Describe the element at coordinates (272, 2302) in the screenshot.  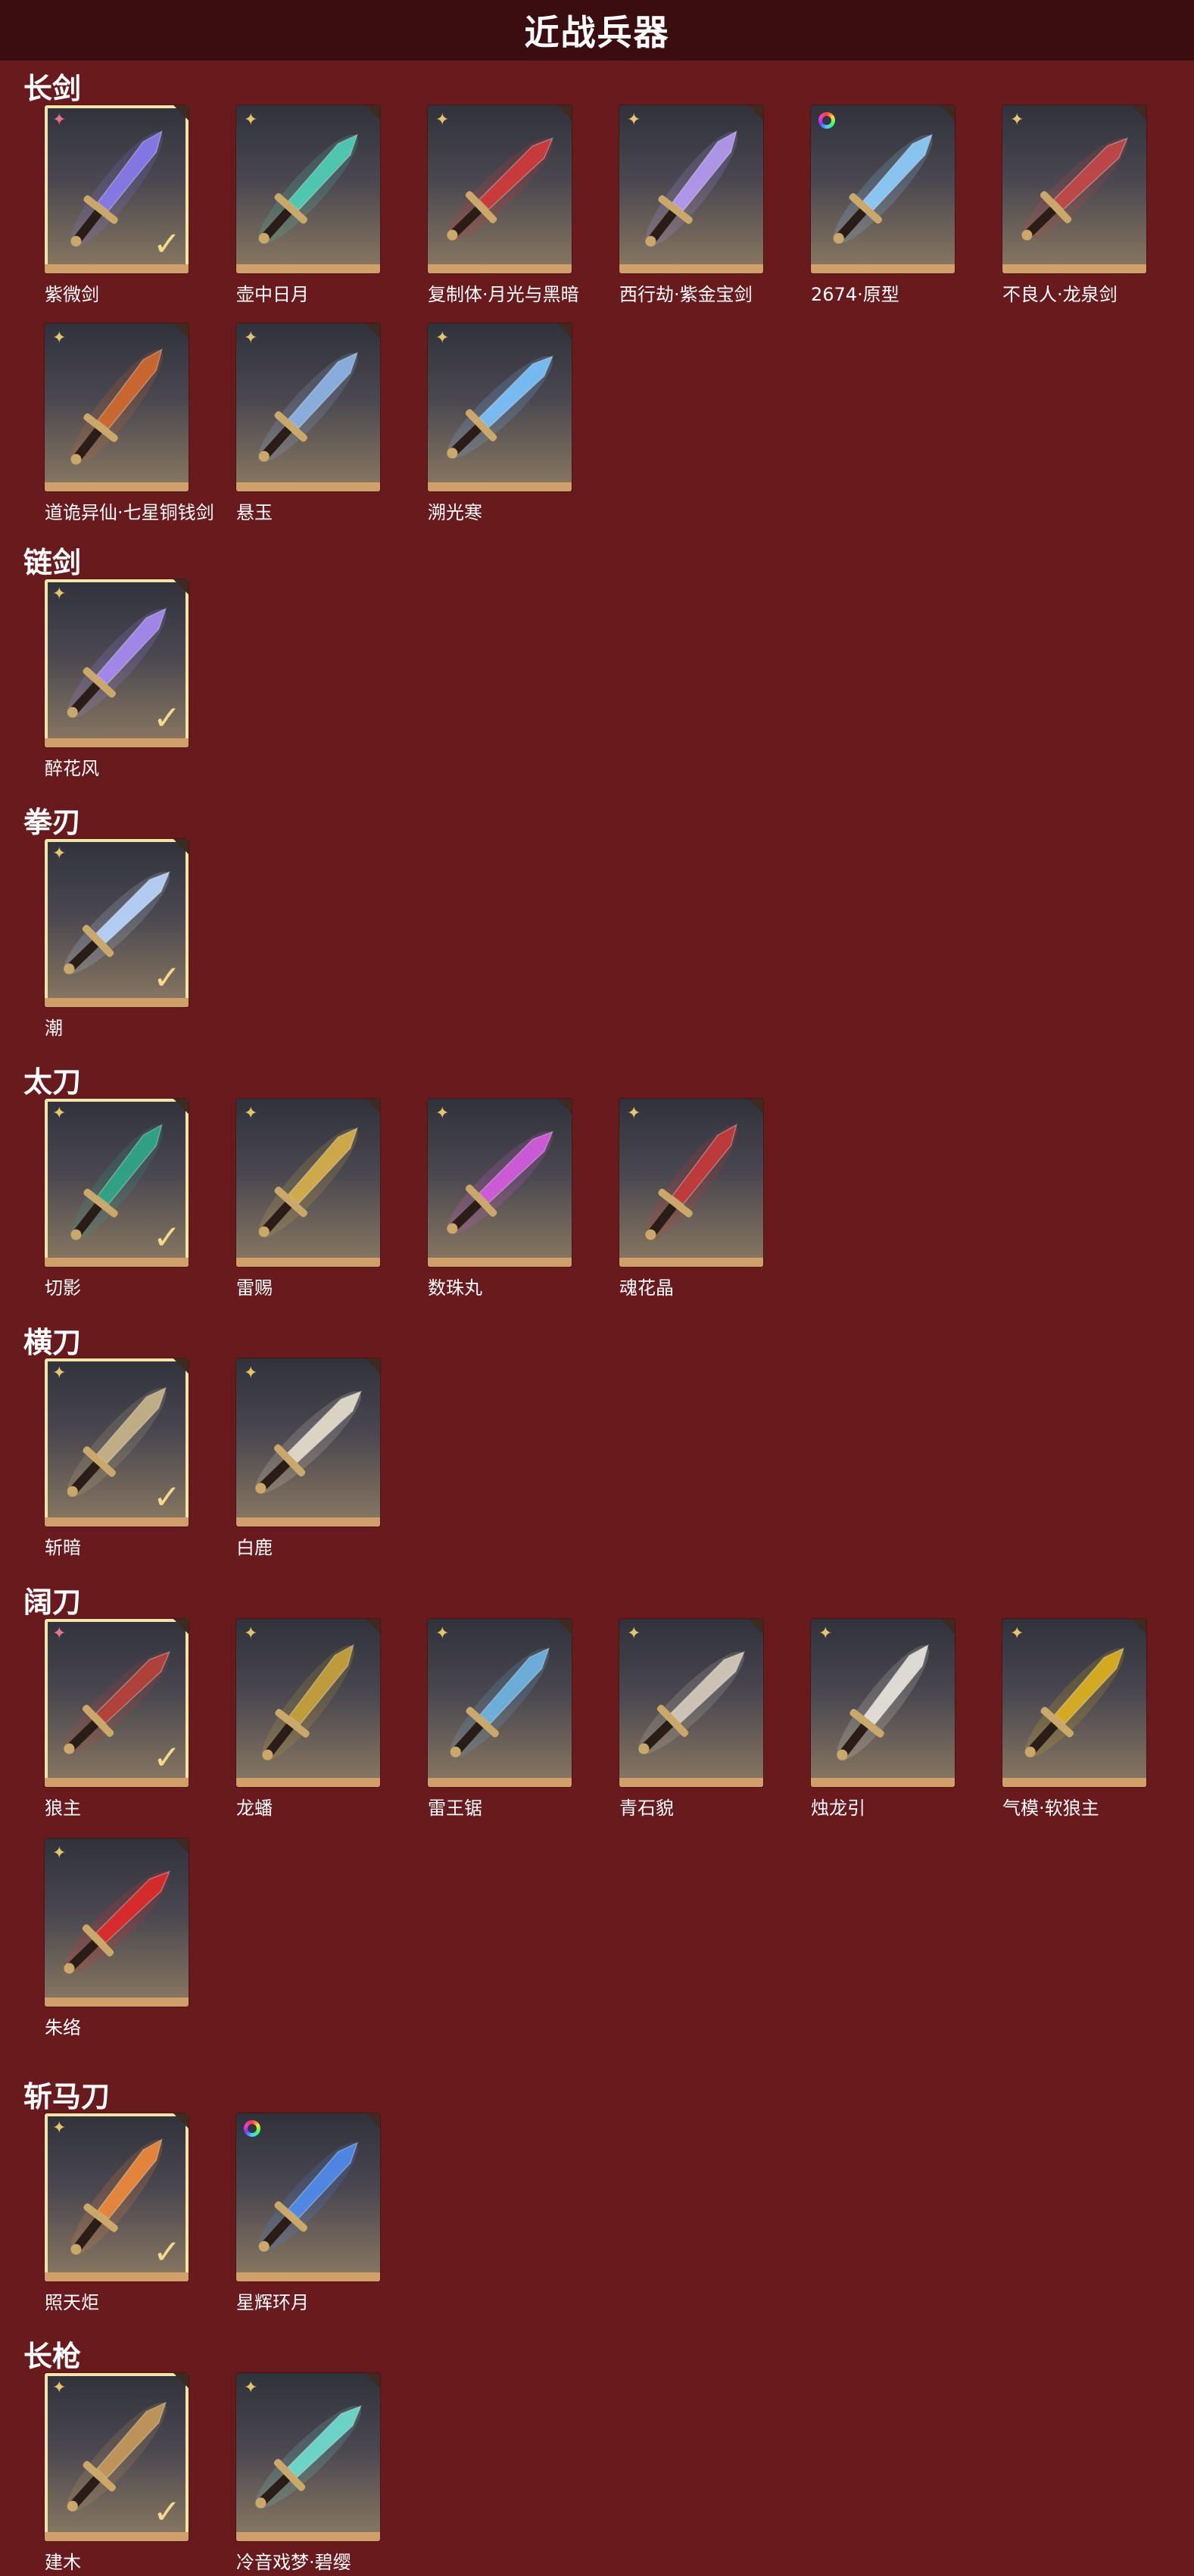
I see `weapon-name: 星辉环月` at that location.